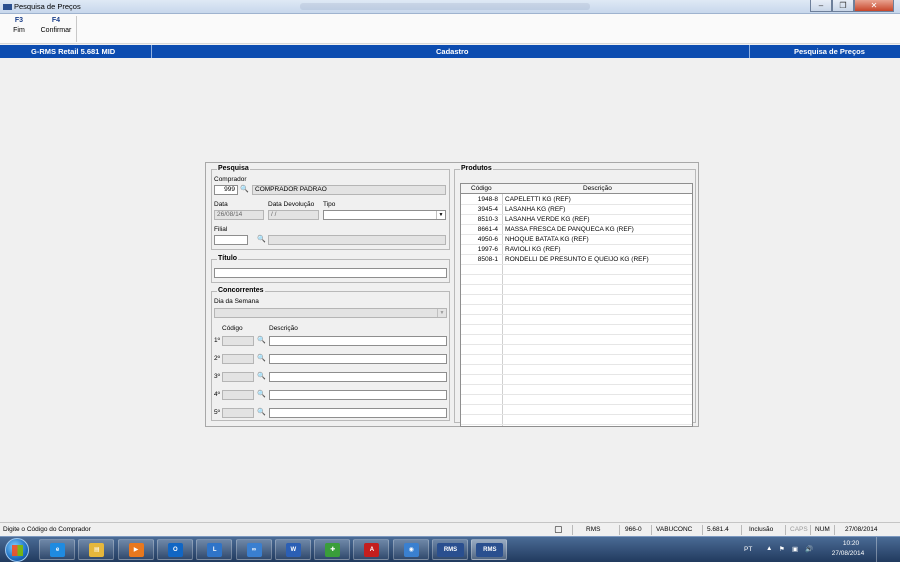 The image size is (900, 562). Describe the element at coordinates (576, 200) in the screenshot. I see `table-row: 1948-8 CAPELETTI KG (REF)` at that location.